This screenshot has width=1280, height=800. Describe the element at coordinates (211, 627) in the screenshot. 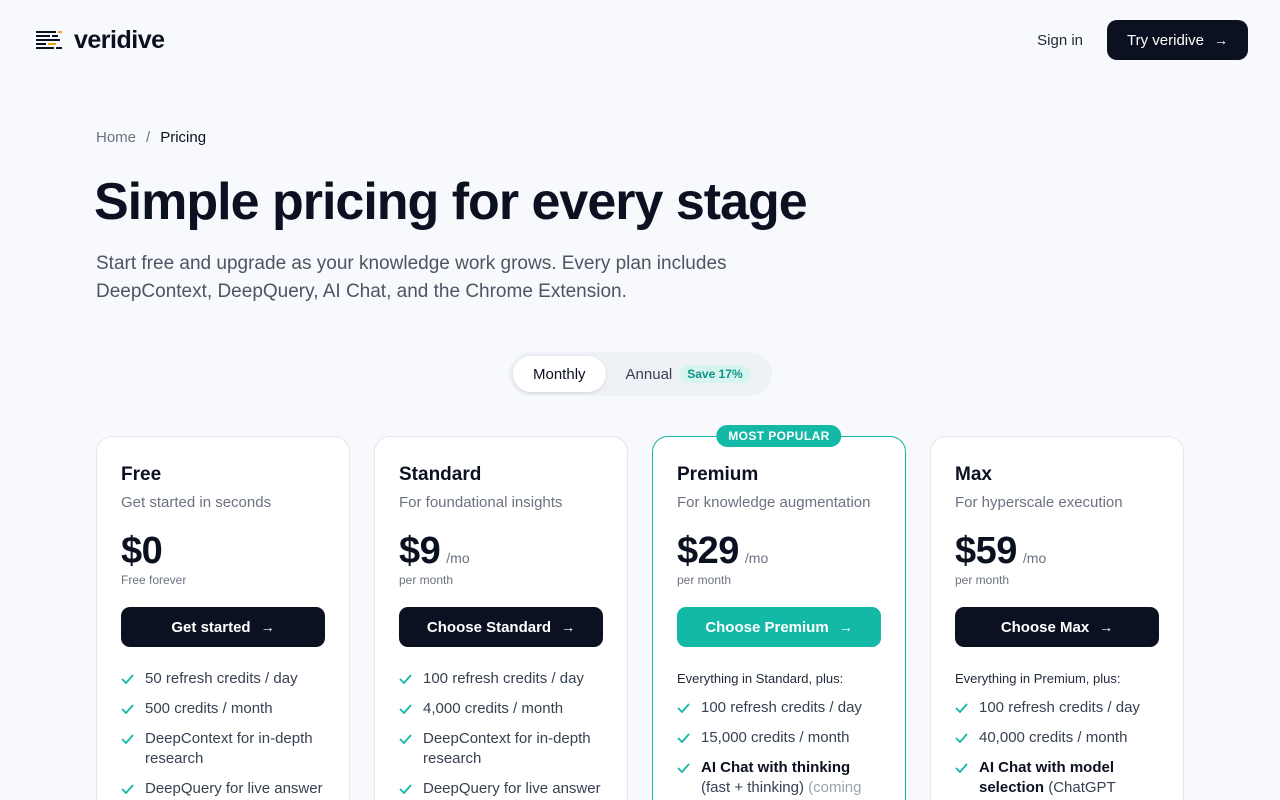

I see `cta-label: Get started` at that location.